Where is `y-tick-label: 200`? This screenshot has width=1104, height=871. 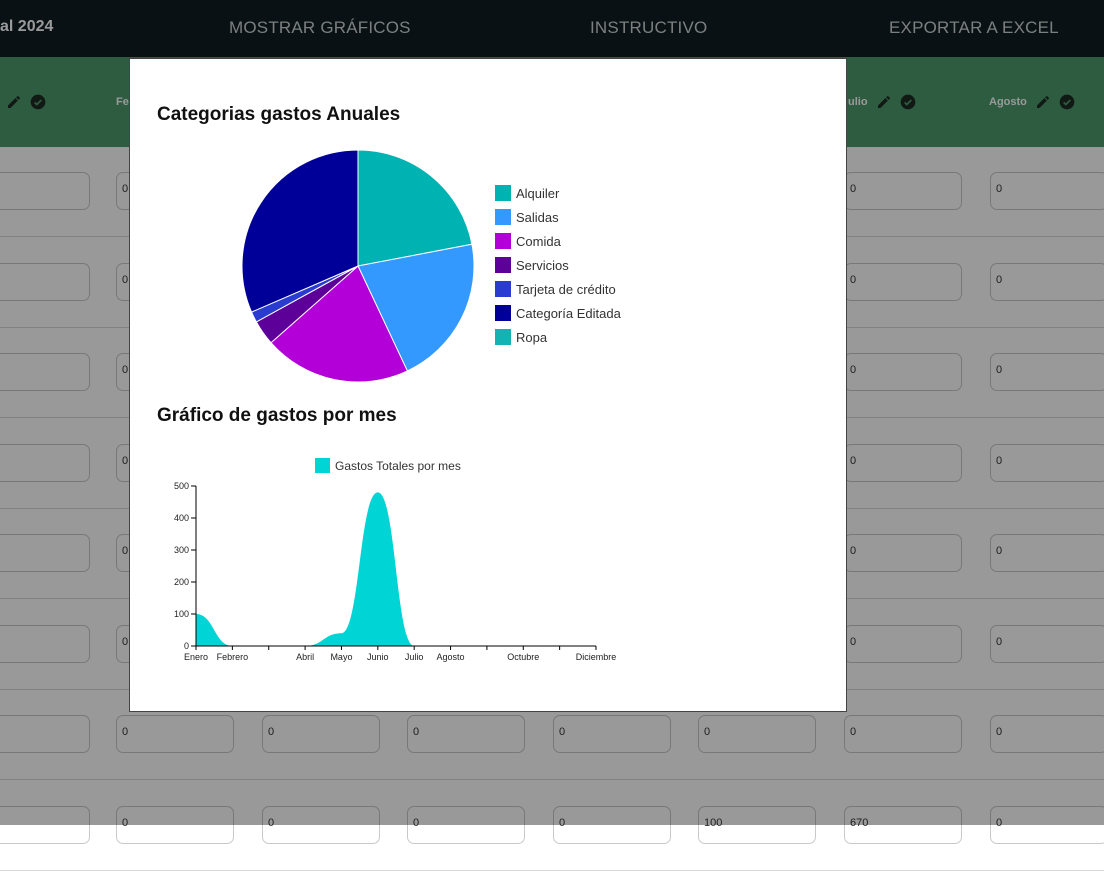
y-tick-label: 200 is located at coordinates (181, 582).